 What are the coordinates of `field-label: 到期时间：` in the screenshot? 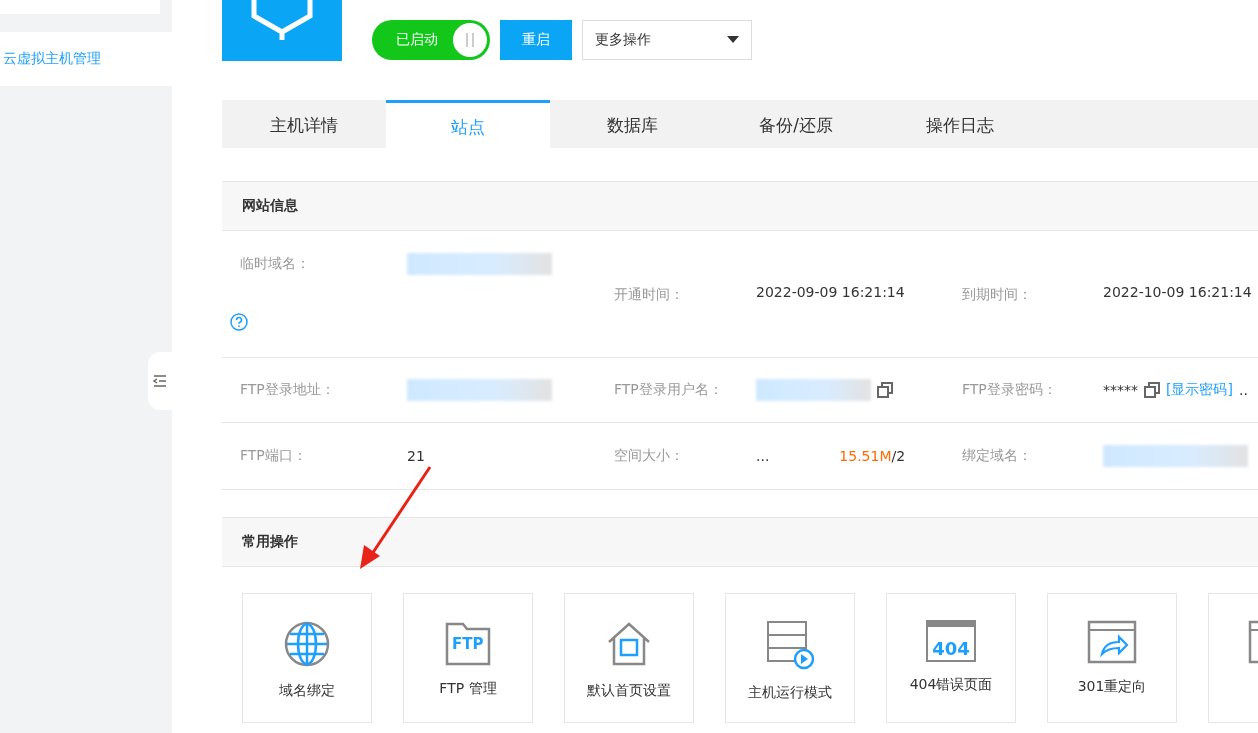 It's located at (997, 295).